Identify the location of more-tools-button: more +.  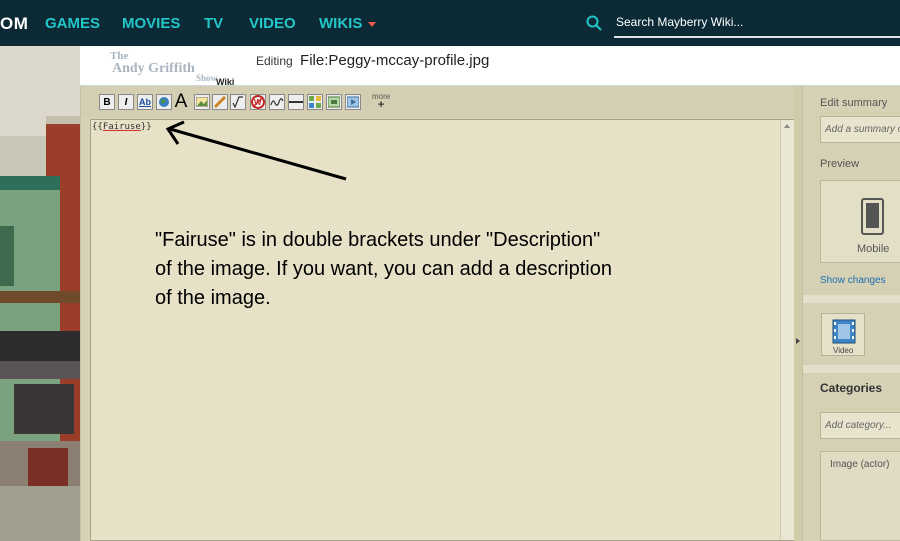
(381, 102).